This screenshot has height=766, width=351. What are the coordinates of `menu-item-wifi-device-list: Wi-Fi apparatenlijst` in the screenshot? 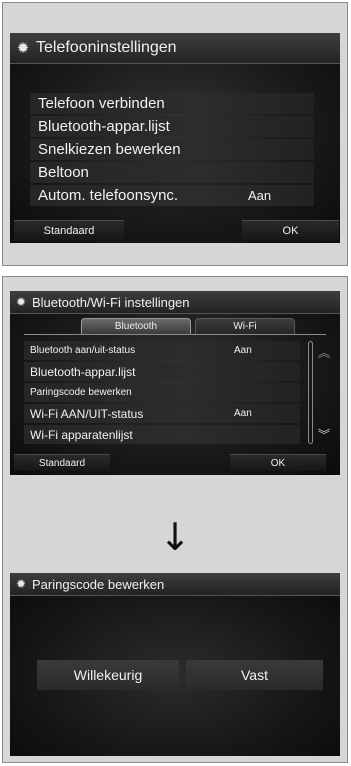 It's located at (162, 434).